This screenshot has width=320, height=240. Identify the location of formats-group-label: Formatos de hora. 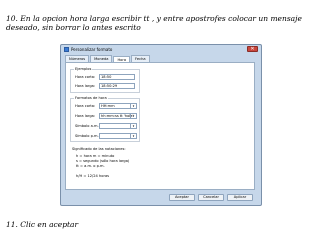
(91, 98).